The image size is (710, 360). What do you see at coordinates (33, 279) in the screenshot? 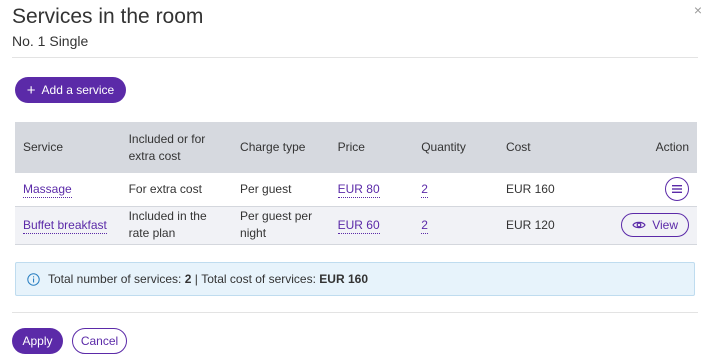
I see `info-icon` at bounding box center [33, 279].